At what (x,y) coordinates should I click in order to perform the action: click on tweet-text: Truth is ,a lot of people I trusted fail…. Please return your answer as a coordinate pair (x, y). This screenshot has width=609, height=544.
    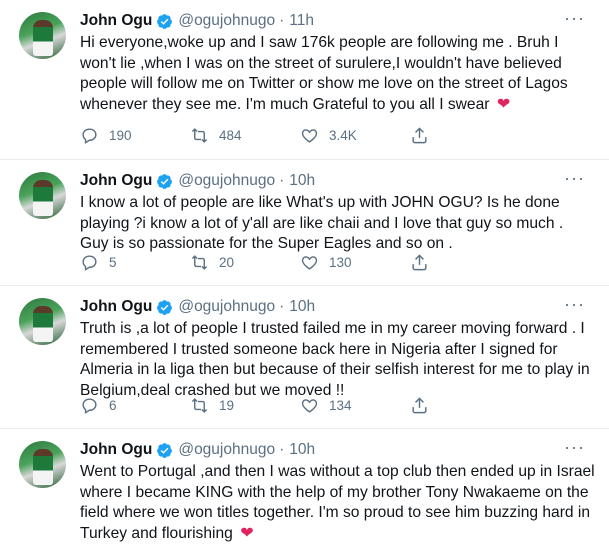
    Looking at the image, I should click on (337, 359).